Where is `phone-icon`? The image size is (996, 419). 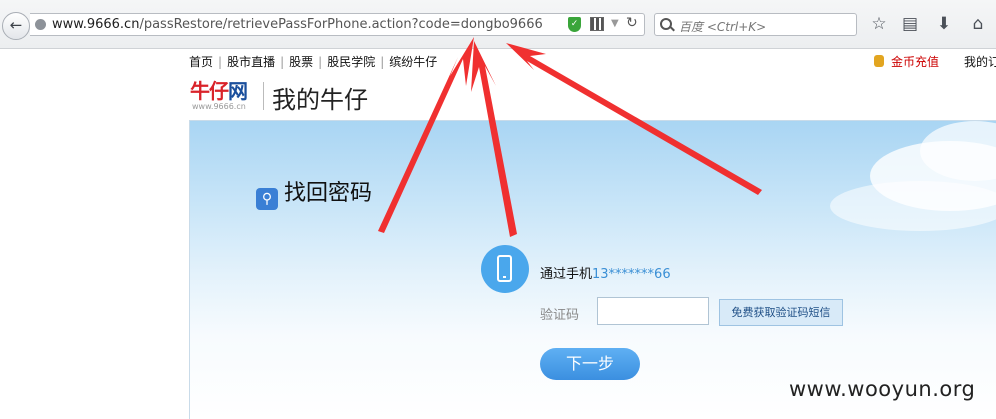 phone-icon is located at coordinates (505, 269).